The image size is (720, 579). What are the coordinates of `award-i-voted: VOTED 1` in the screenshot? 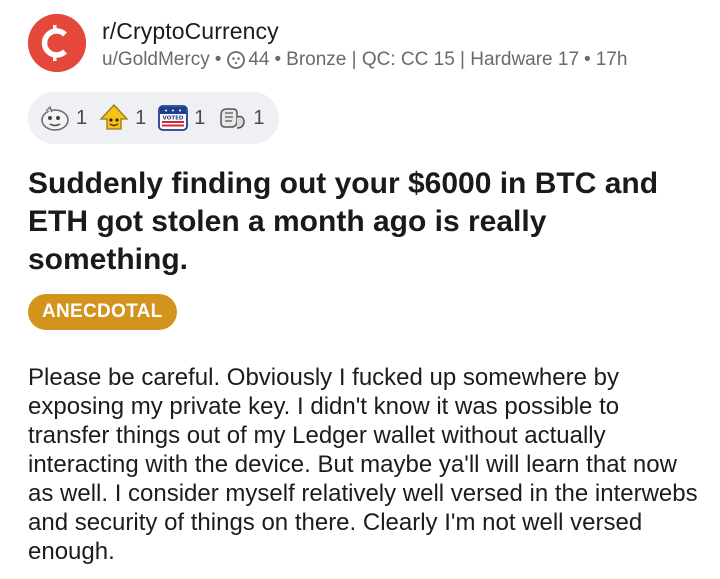 It's located at (180, 118).